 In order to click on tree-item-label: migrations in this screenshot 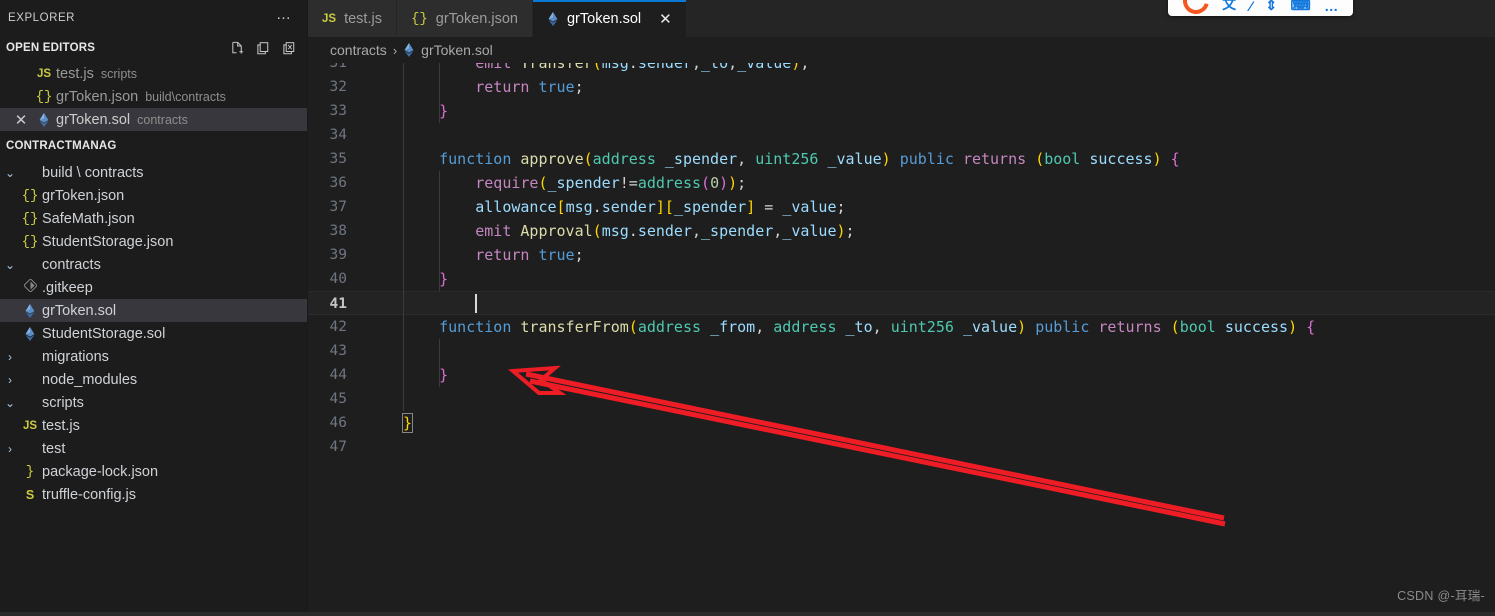, I will do `click(75, 356)`.